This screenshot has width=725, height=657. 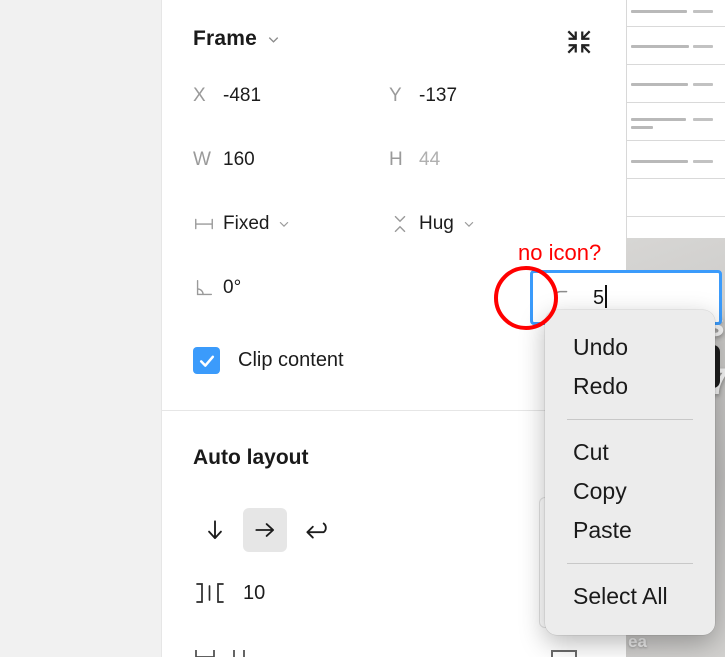 I want to click on size-row: W 160 H 44, so click(x=394, y=172).